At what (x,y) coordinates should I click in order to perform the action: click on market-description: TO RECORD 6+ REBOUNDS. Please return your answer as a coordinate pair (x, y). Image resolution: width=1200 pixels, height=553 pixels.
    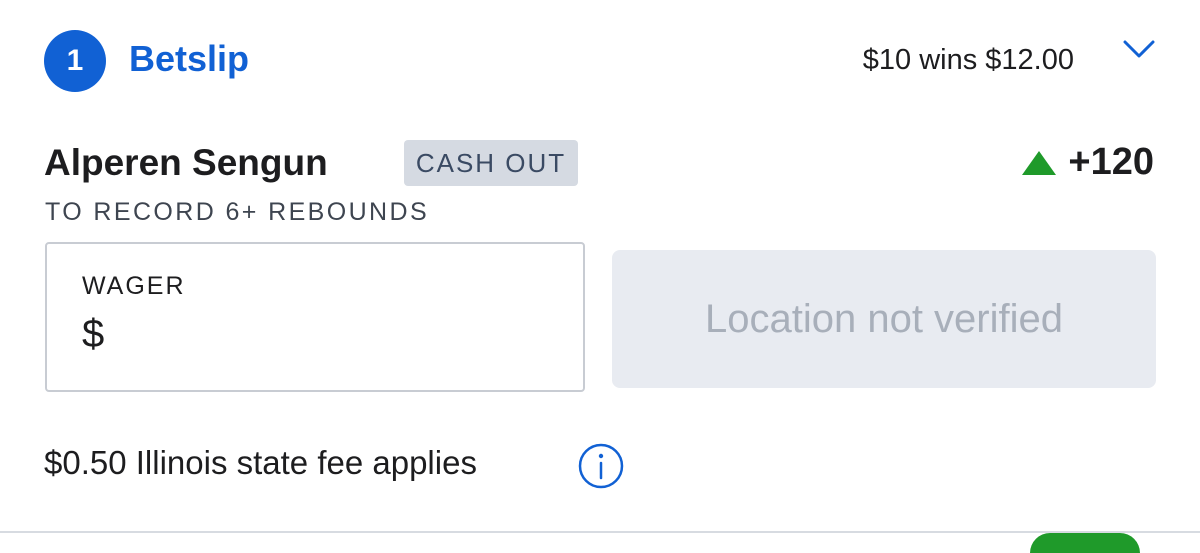
    Looking at the image, I should click on (237, 212).